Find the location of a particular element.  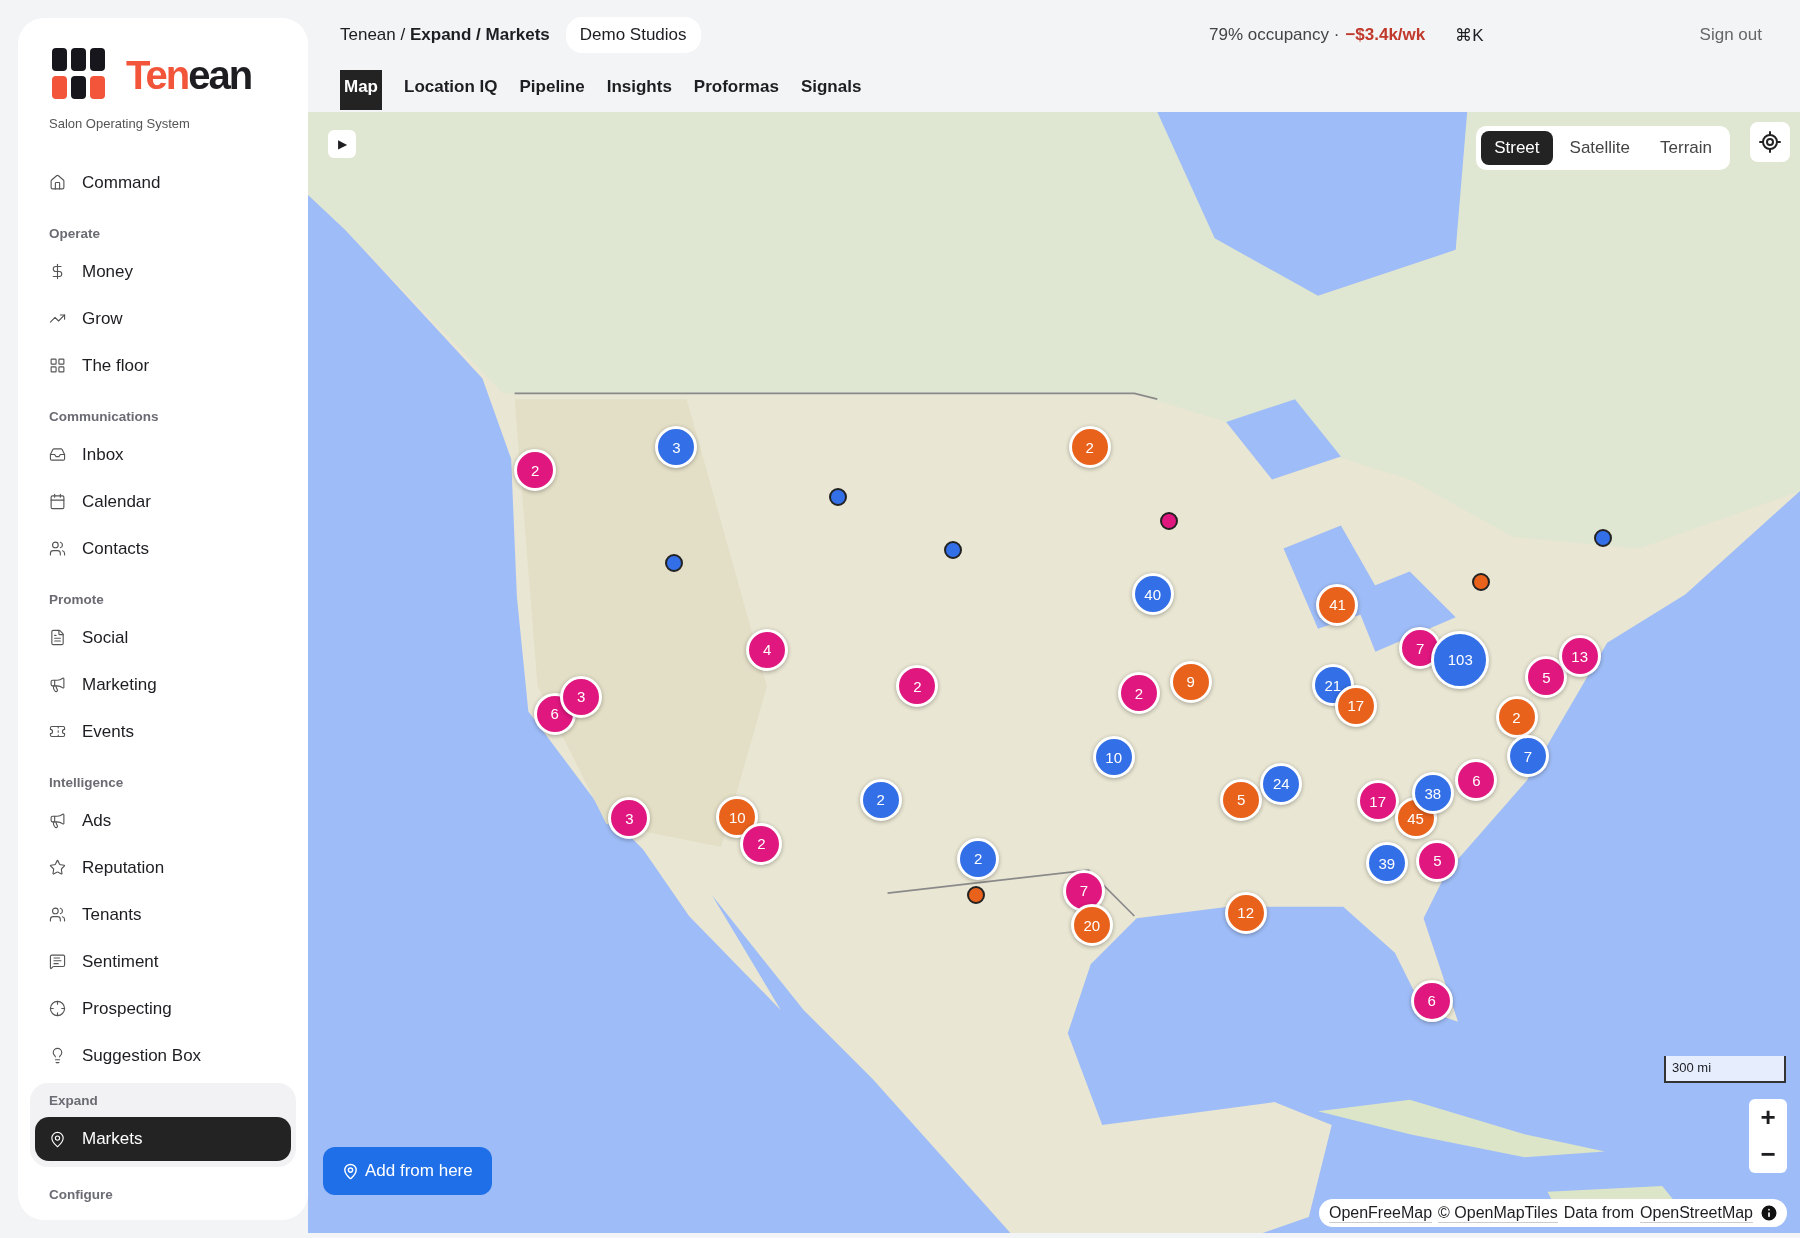

locate-icon is located at coordinates (1770, 142).